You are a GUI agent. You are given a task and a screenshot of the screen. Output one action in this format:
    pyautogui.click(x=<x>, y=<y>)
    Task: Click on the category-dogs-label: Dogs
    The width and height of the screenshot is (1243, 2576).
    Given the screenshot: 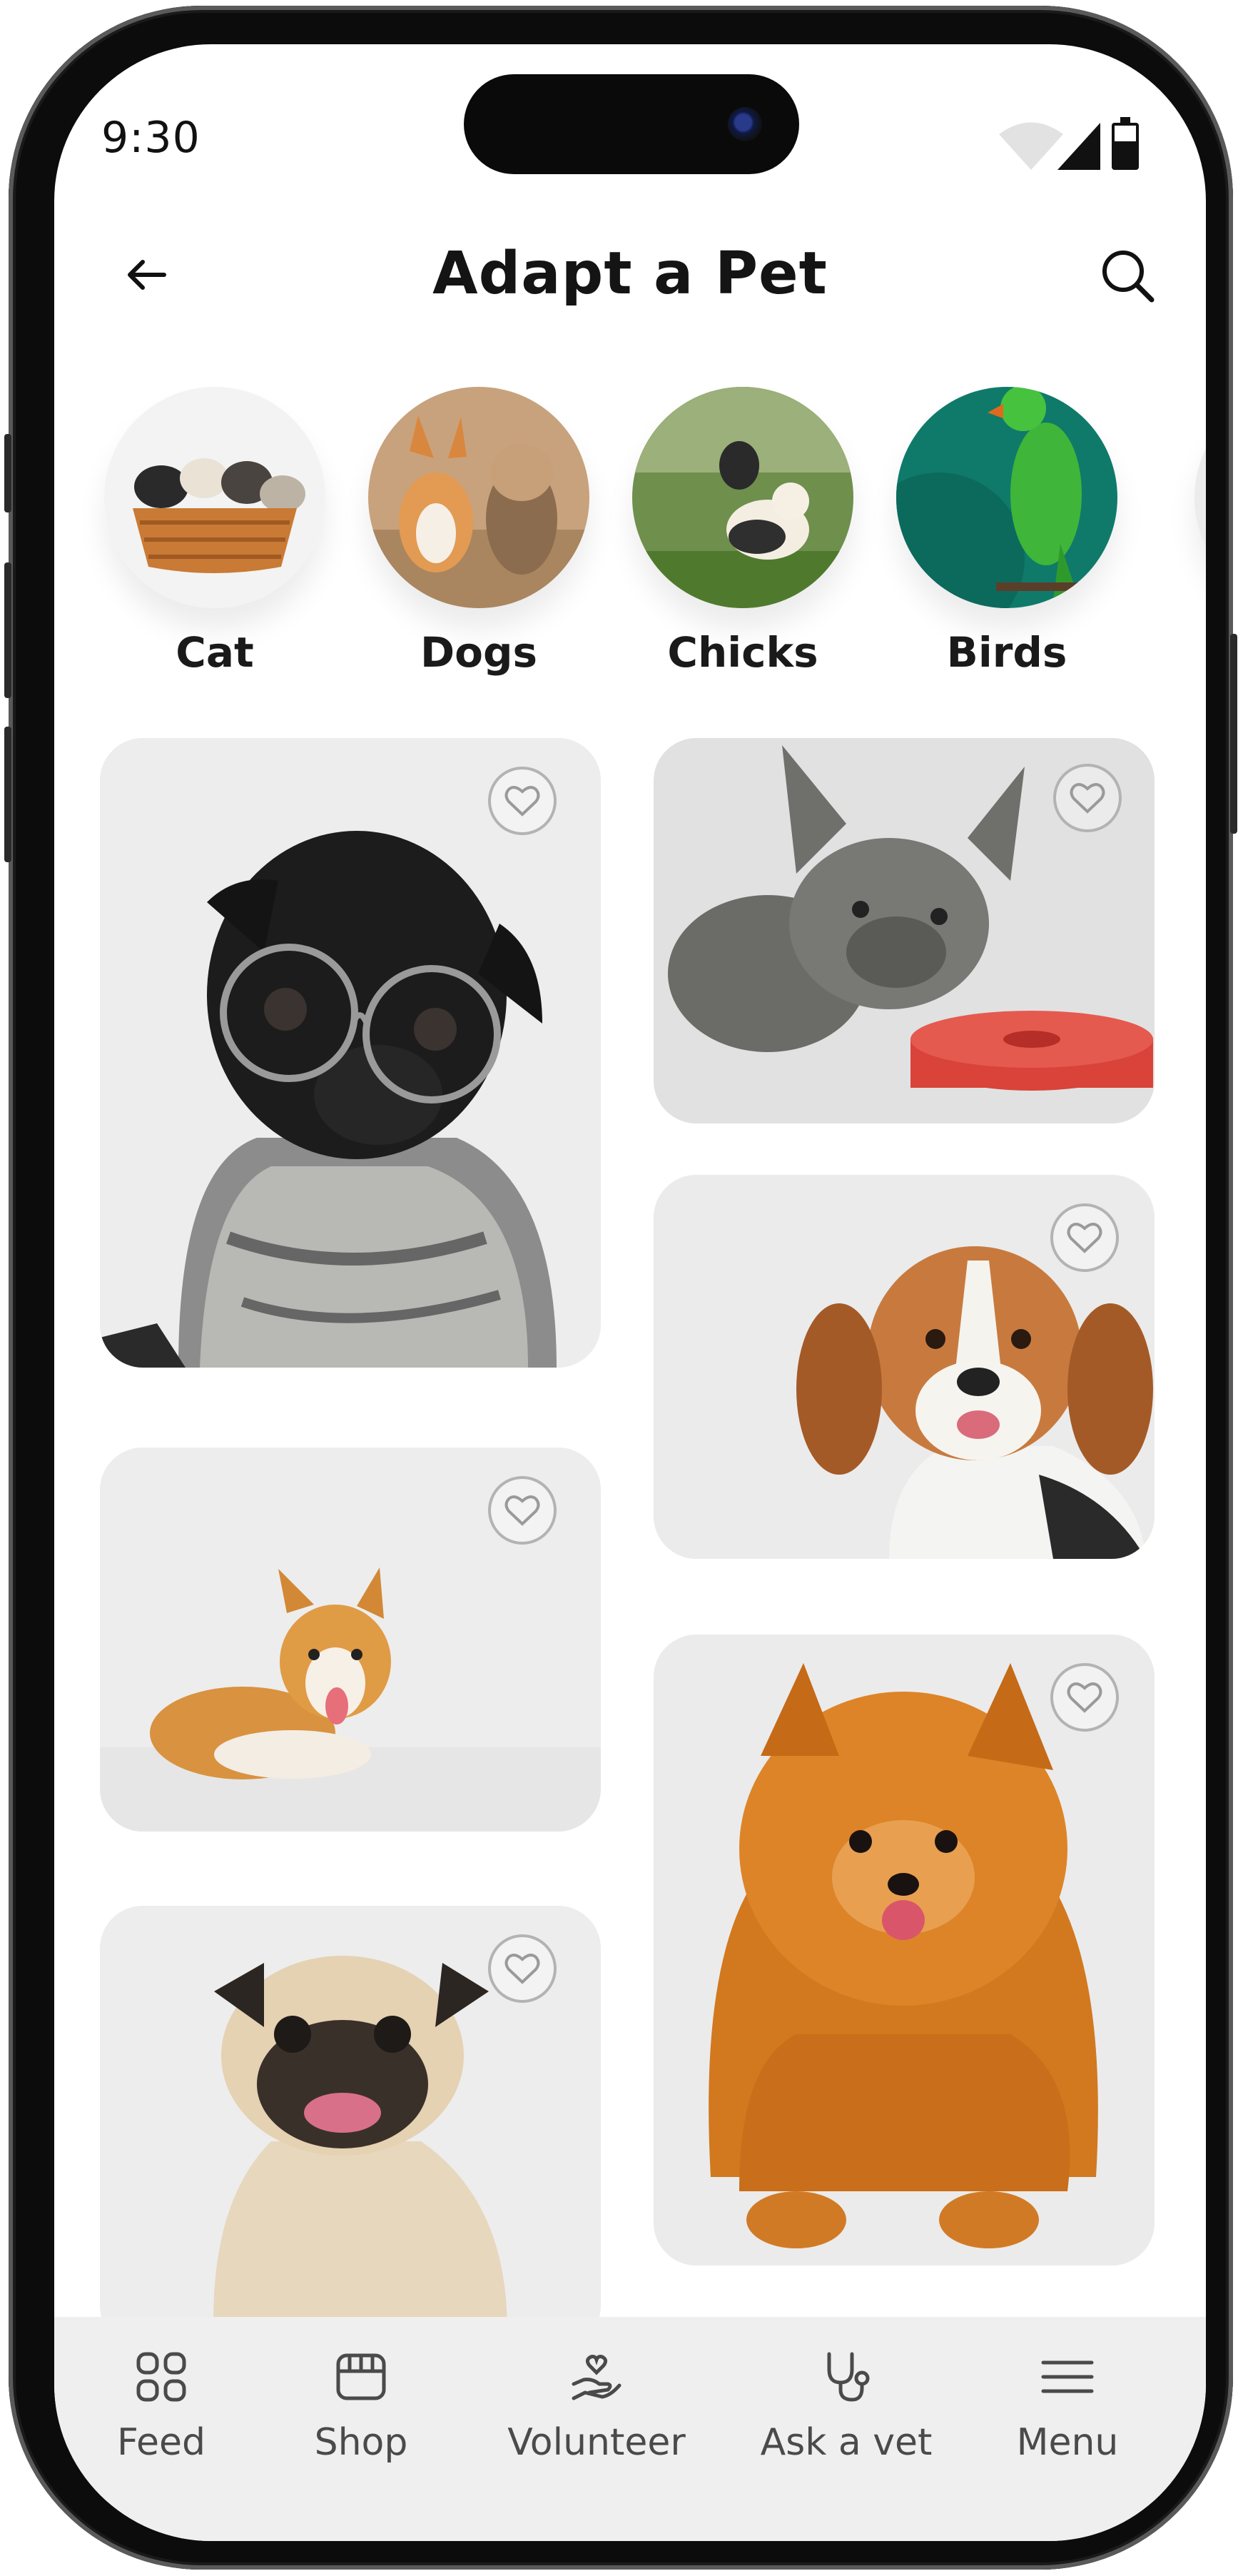 What is the action you would take?
    pyautogui.click(x=479, y=652)
    